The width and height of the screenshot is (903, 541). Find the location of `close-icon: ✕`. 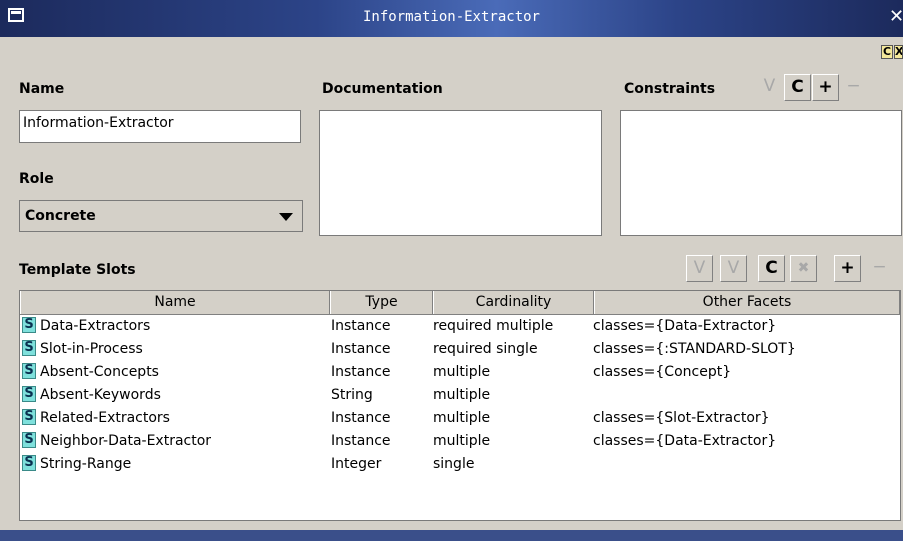

close-icon: ✕ is located at coordinates (896, 16).